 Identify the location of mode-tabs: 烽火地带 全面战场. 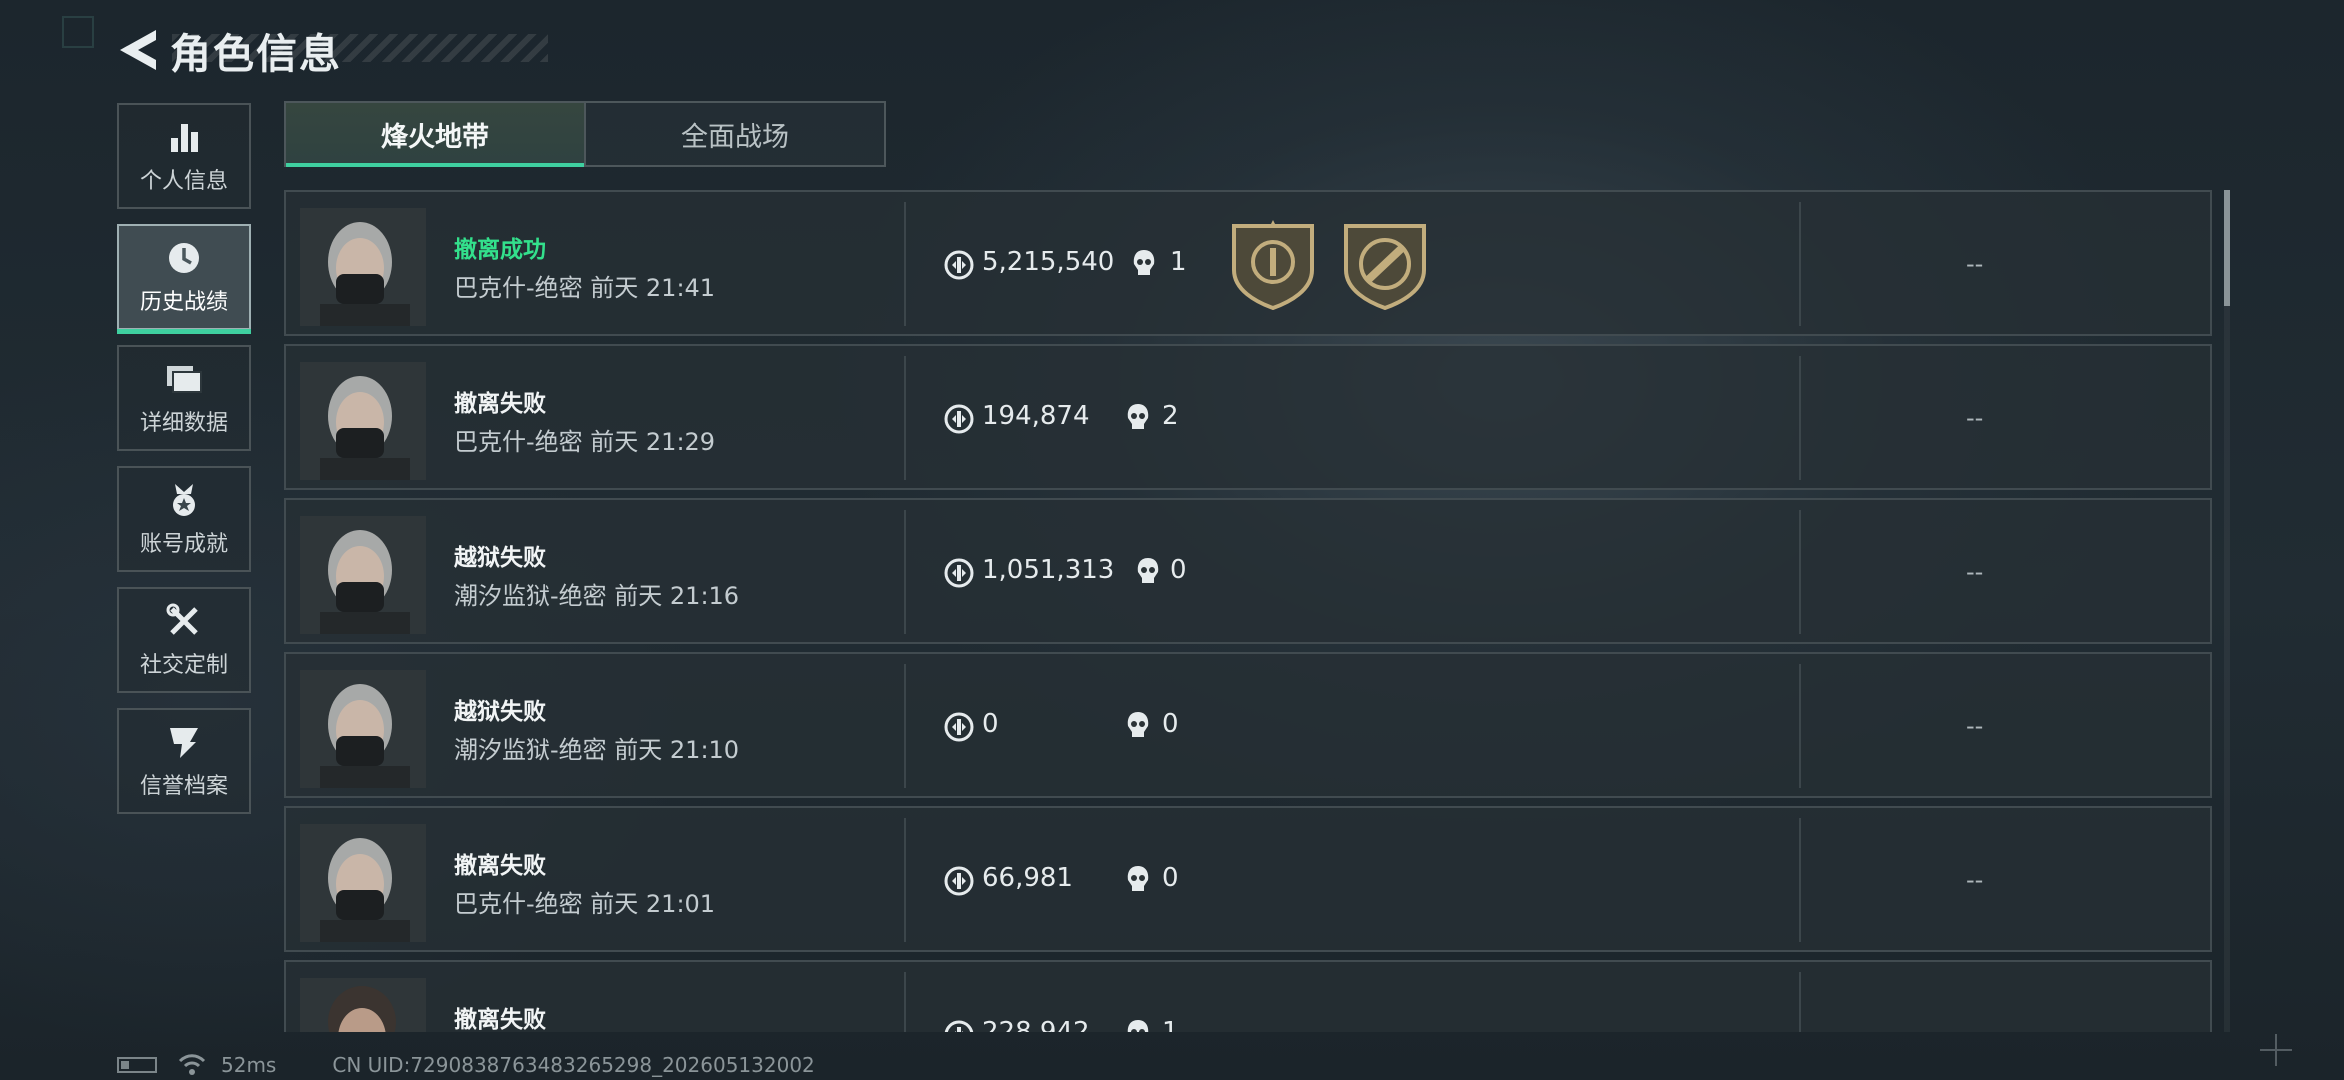
(585, 134).